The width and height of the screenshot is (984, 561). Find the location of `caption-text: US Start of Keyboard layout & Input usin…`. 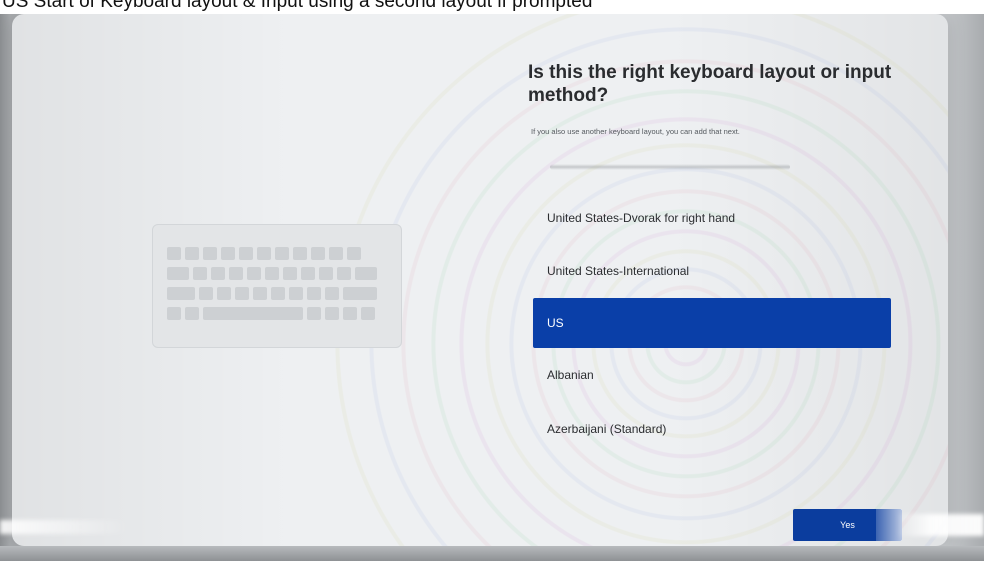

caption-text: US Start of Keyboard layout & Input usin… is located at coordinates (297, 6).